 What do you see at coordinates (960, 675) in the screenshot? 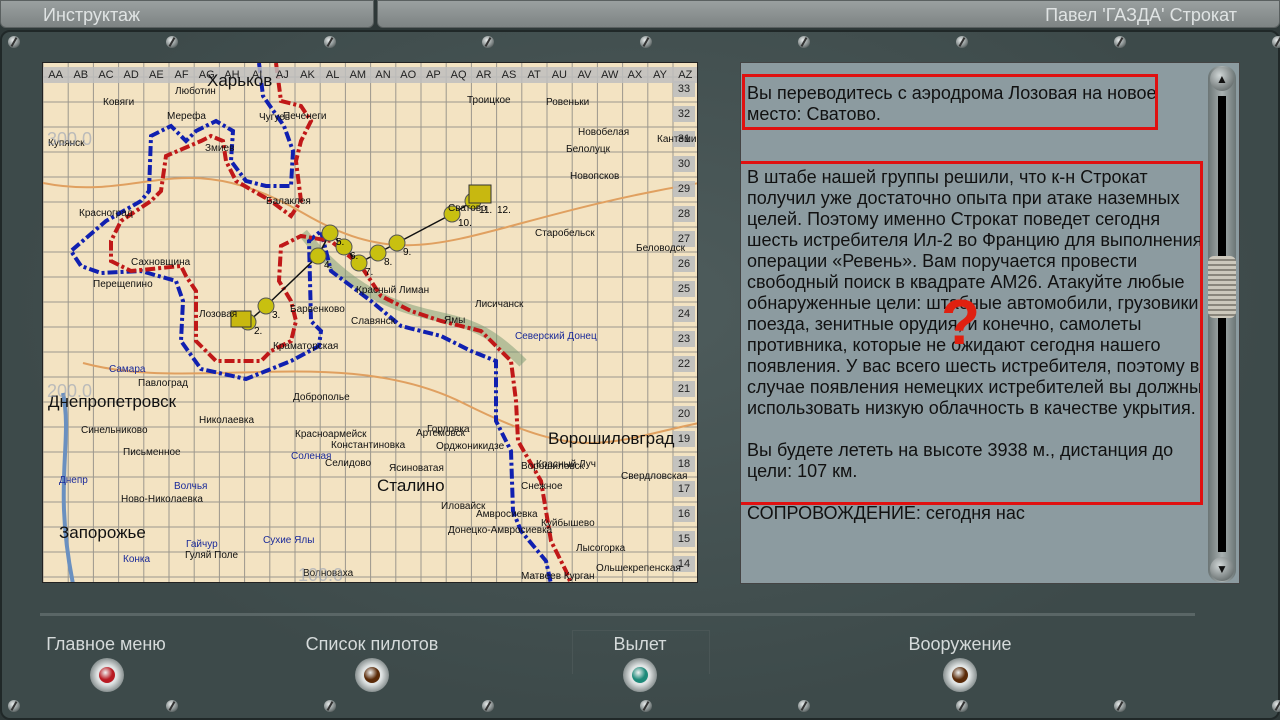
I see `loadout-knob` at bounding box center [960, 675].